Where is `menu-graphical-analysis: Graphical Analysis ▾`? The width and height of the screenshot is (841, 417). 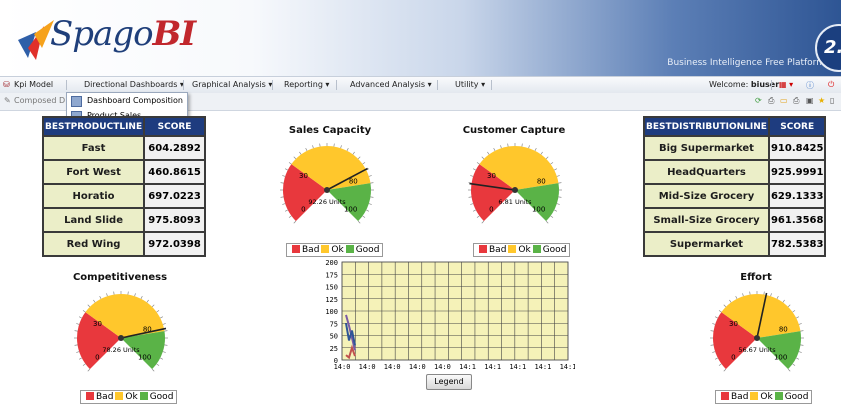 menu-graphical-analysis: Graphical Analysis ▾ is located at coordinates (232, 84).